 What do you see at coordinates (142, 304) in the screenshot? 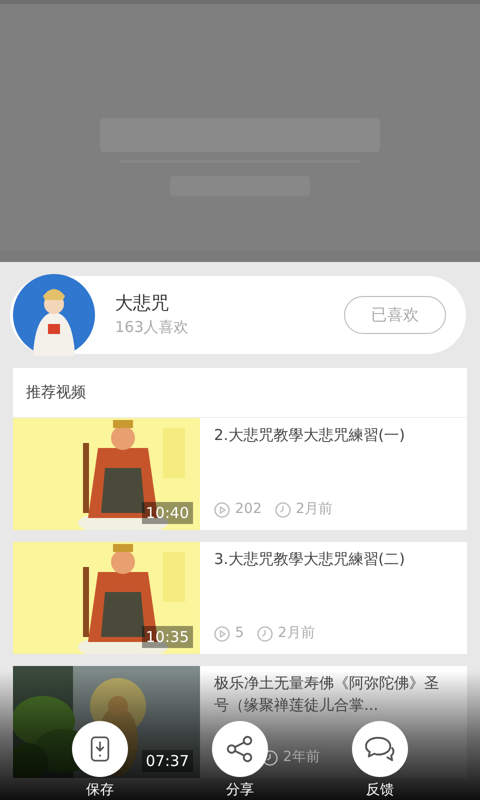
I see `channel-name: 大悲咒` at bounding box center [142, 304].